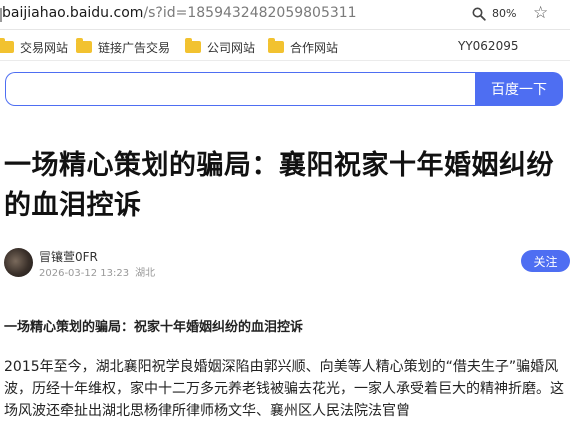 The image size is (570, 429). What do you see at coordinates (314, 47) in the screenshot?
I see `bookmark-label: 合作网站` at bounding box center [314, 47].